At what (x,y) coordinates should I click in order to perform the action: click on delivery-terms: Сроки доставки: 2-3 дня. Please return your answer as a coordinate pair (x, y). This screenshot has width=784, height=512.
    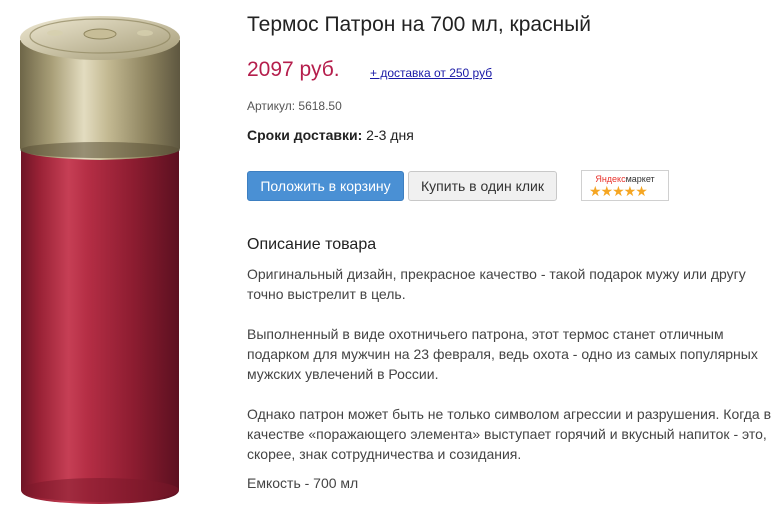
    Looking at the image, I should click on (330, 135).